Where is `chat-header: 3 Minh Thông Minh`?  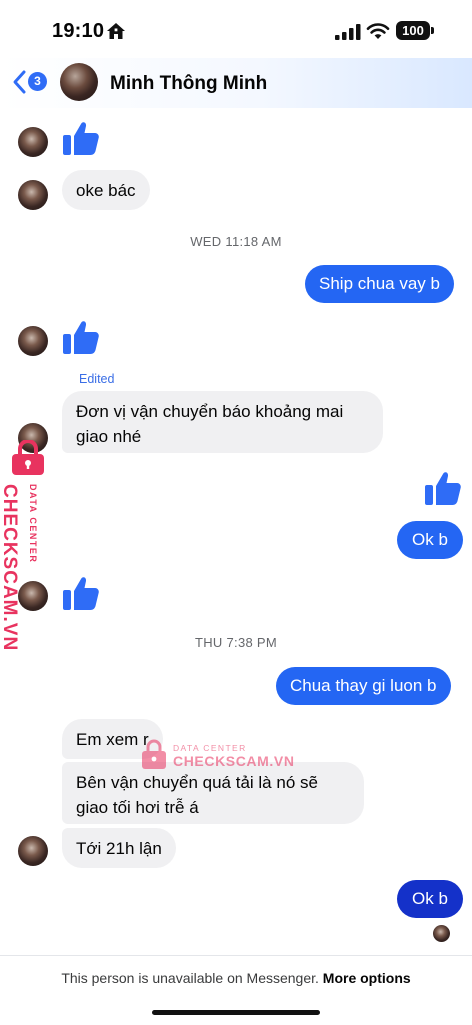
chat-header: 3 Minh Thông Minh is located at coordinates (236, 83).